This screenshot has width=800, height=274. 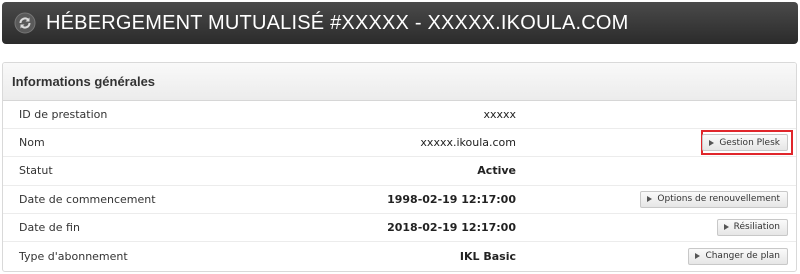 What do you see at coordinates (399, 143) in the screenshot?
I see `table-row: Nom xxxxx.ikoula.com Gestion Plesk` at bounding box center [399, 143].